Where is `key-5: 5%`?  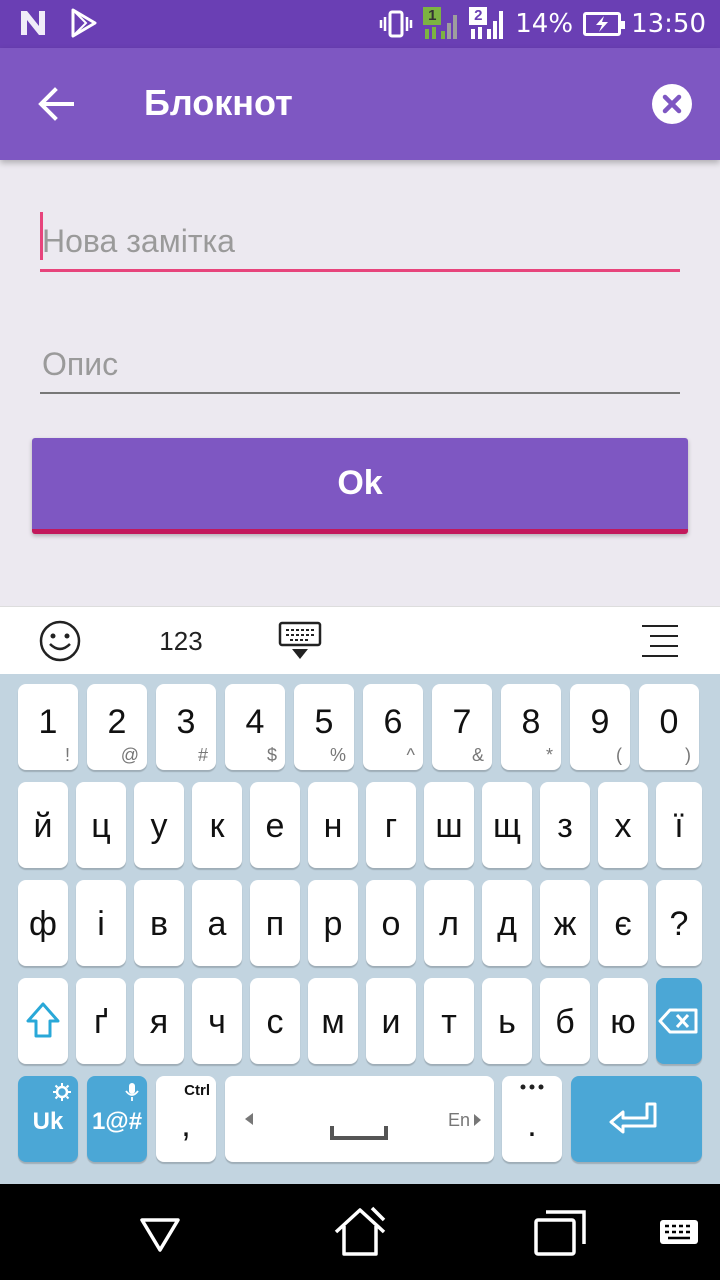 key-5: 5% is located at coordinates (324, 727).